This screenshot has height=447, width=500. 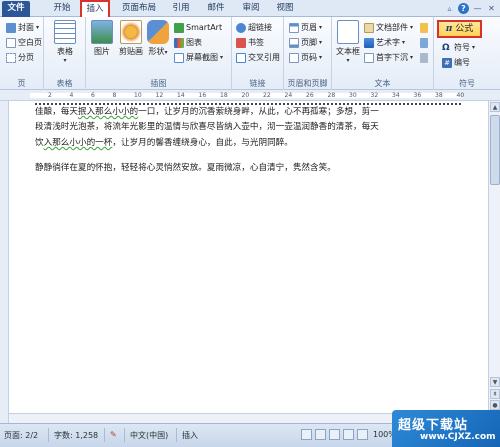 What do you see at coordinates (477, 8) in the screenshot?
I see `window-minimize-icon: —` at bounding box center [477, 8].